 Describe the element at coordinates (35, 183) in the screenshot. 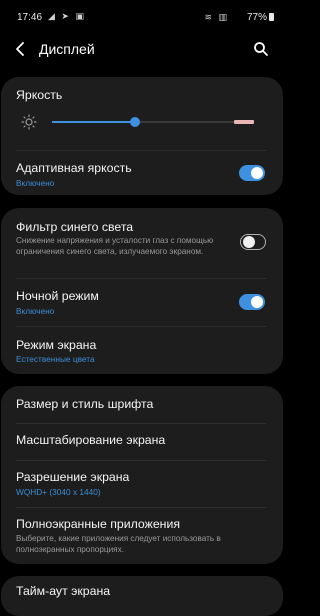

I see `adaptive-brightness-status: Включено` at that location.